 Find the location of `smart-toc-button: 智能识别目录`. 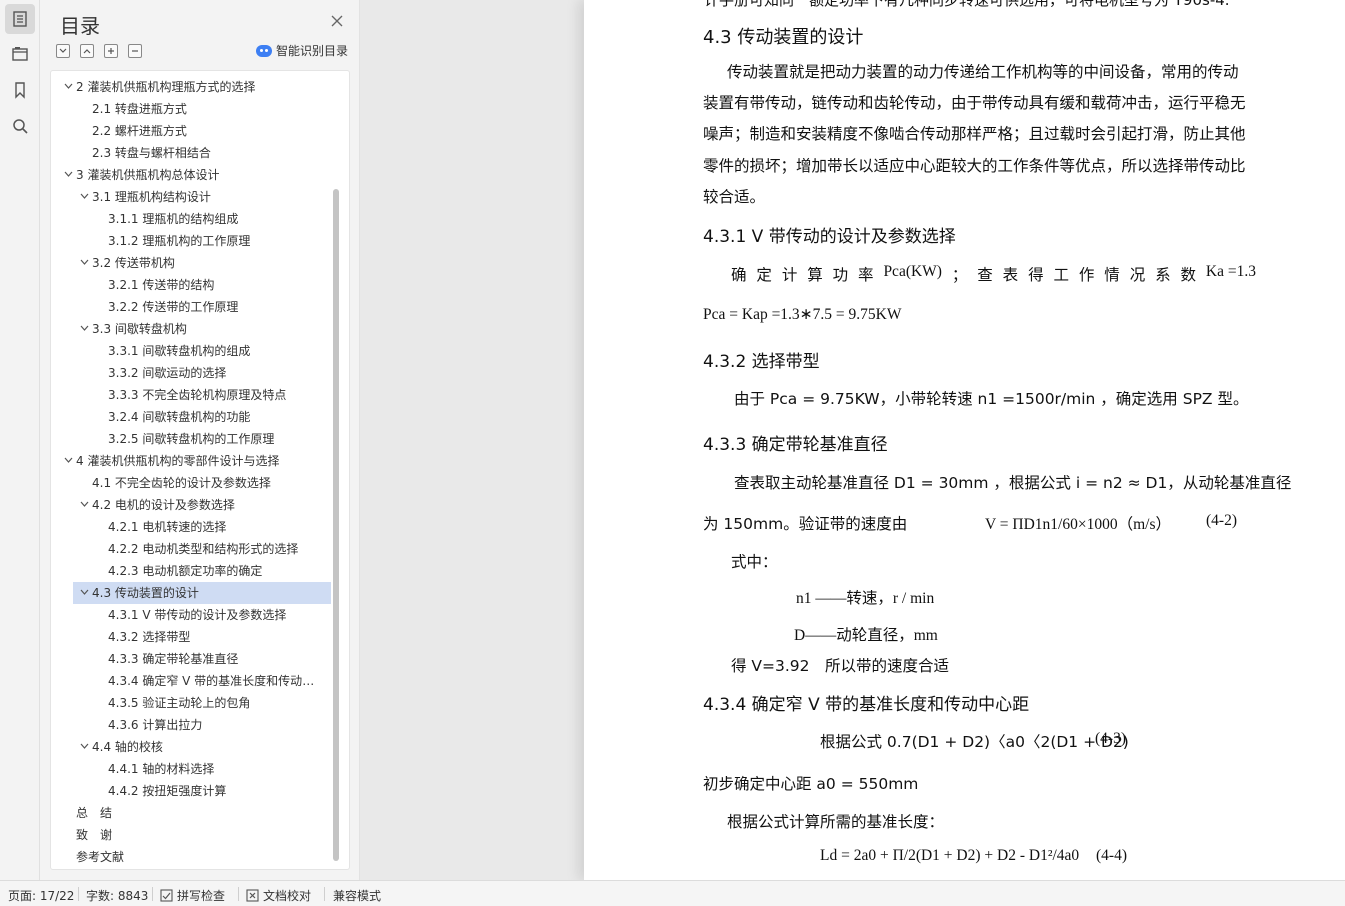

smart-toc-button: 智能识别目录 is located at coordinates (302, 50).